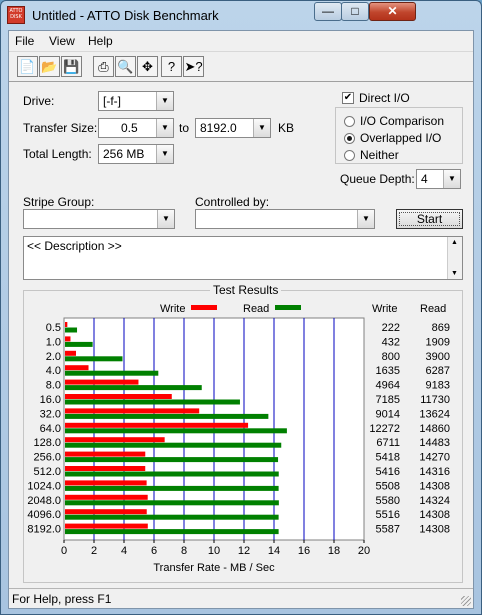 Image resolution: width=482 pixels, height=615 pixels. I want to click on write-value: 800, so click(391, 357).